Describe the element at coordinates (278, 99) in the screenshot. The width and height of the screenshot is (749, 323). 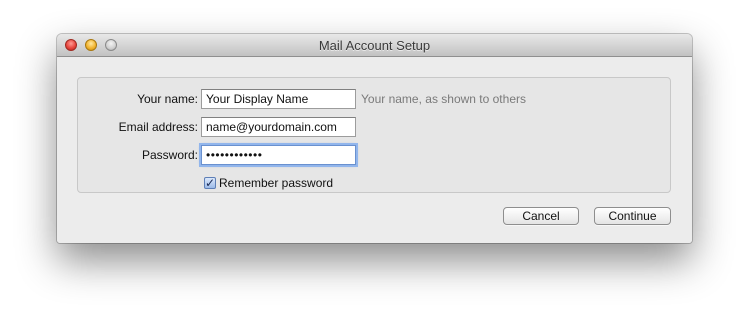
I see `your-name-field: Your Display Name` at that location.